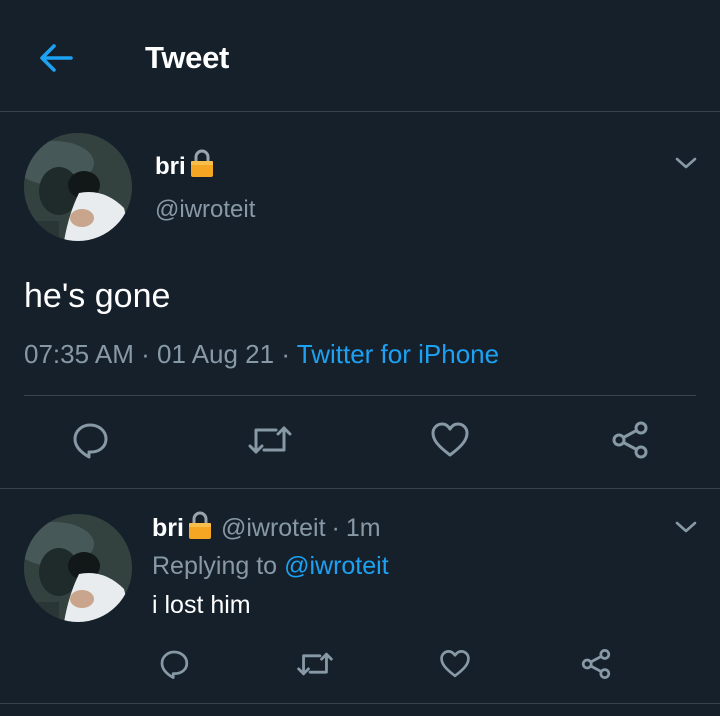  I want to click on display-name: bri, so click(170, 167).